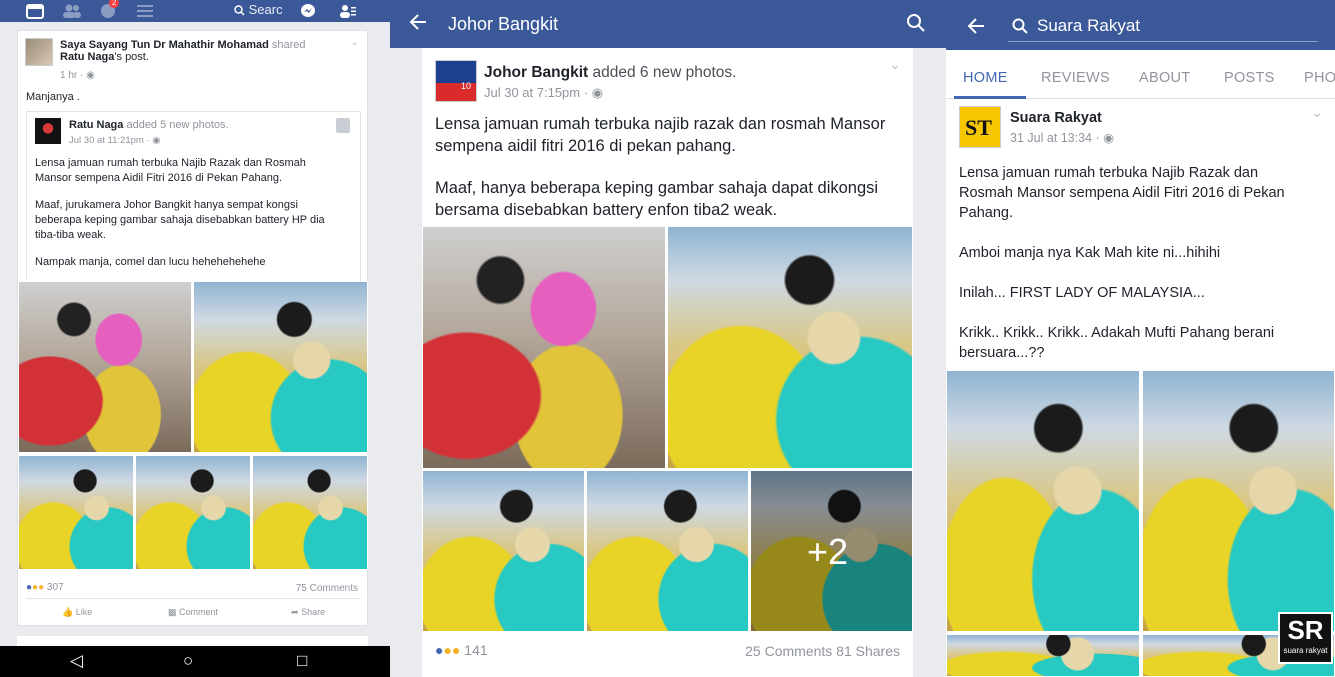  Describe the element at coordinates (822, 651) in the screenshot. I see `comments-shares-count: 25 Comments 81 Shares` at that location.